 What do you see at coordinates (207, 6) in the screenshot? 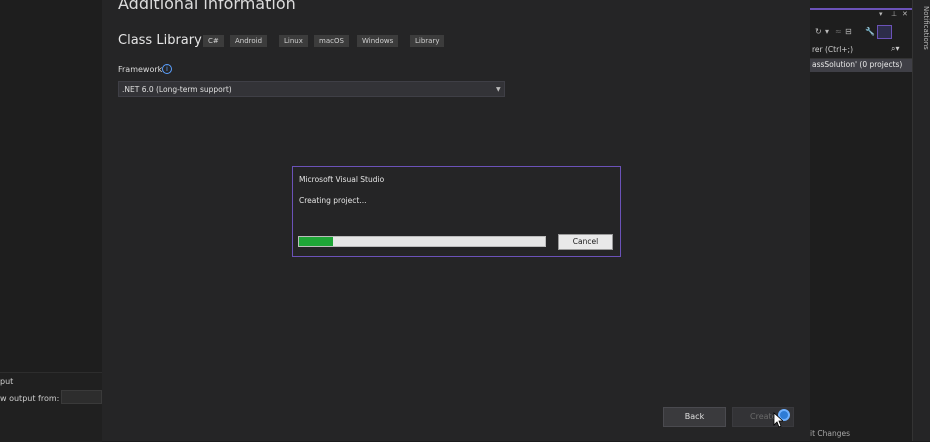
I see `page-title: Additional information` at bounding box center [207, 6].